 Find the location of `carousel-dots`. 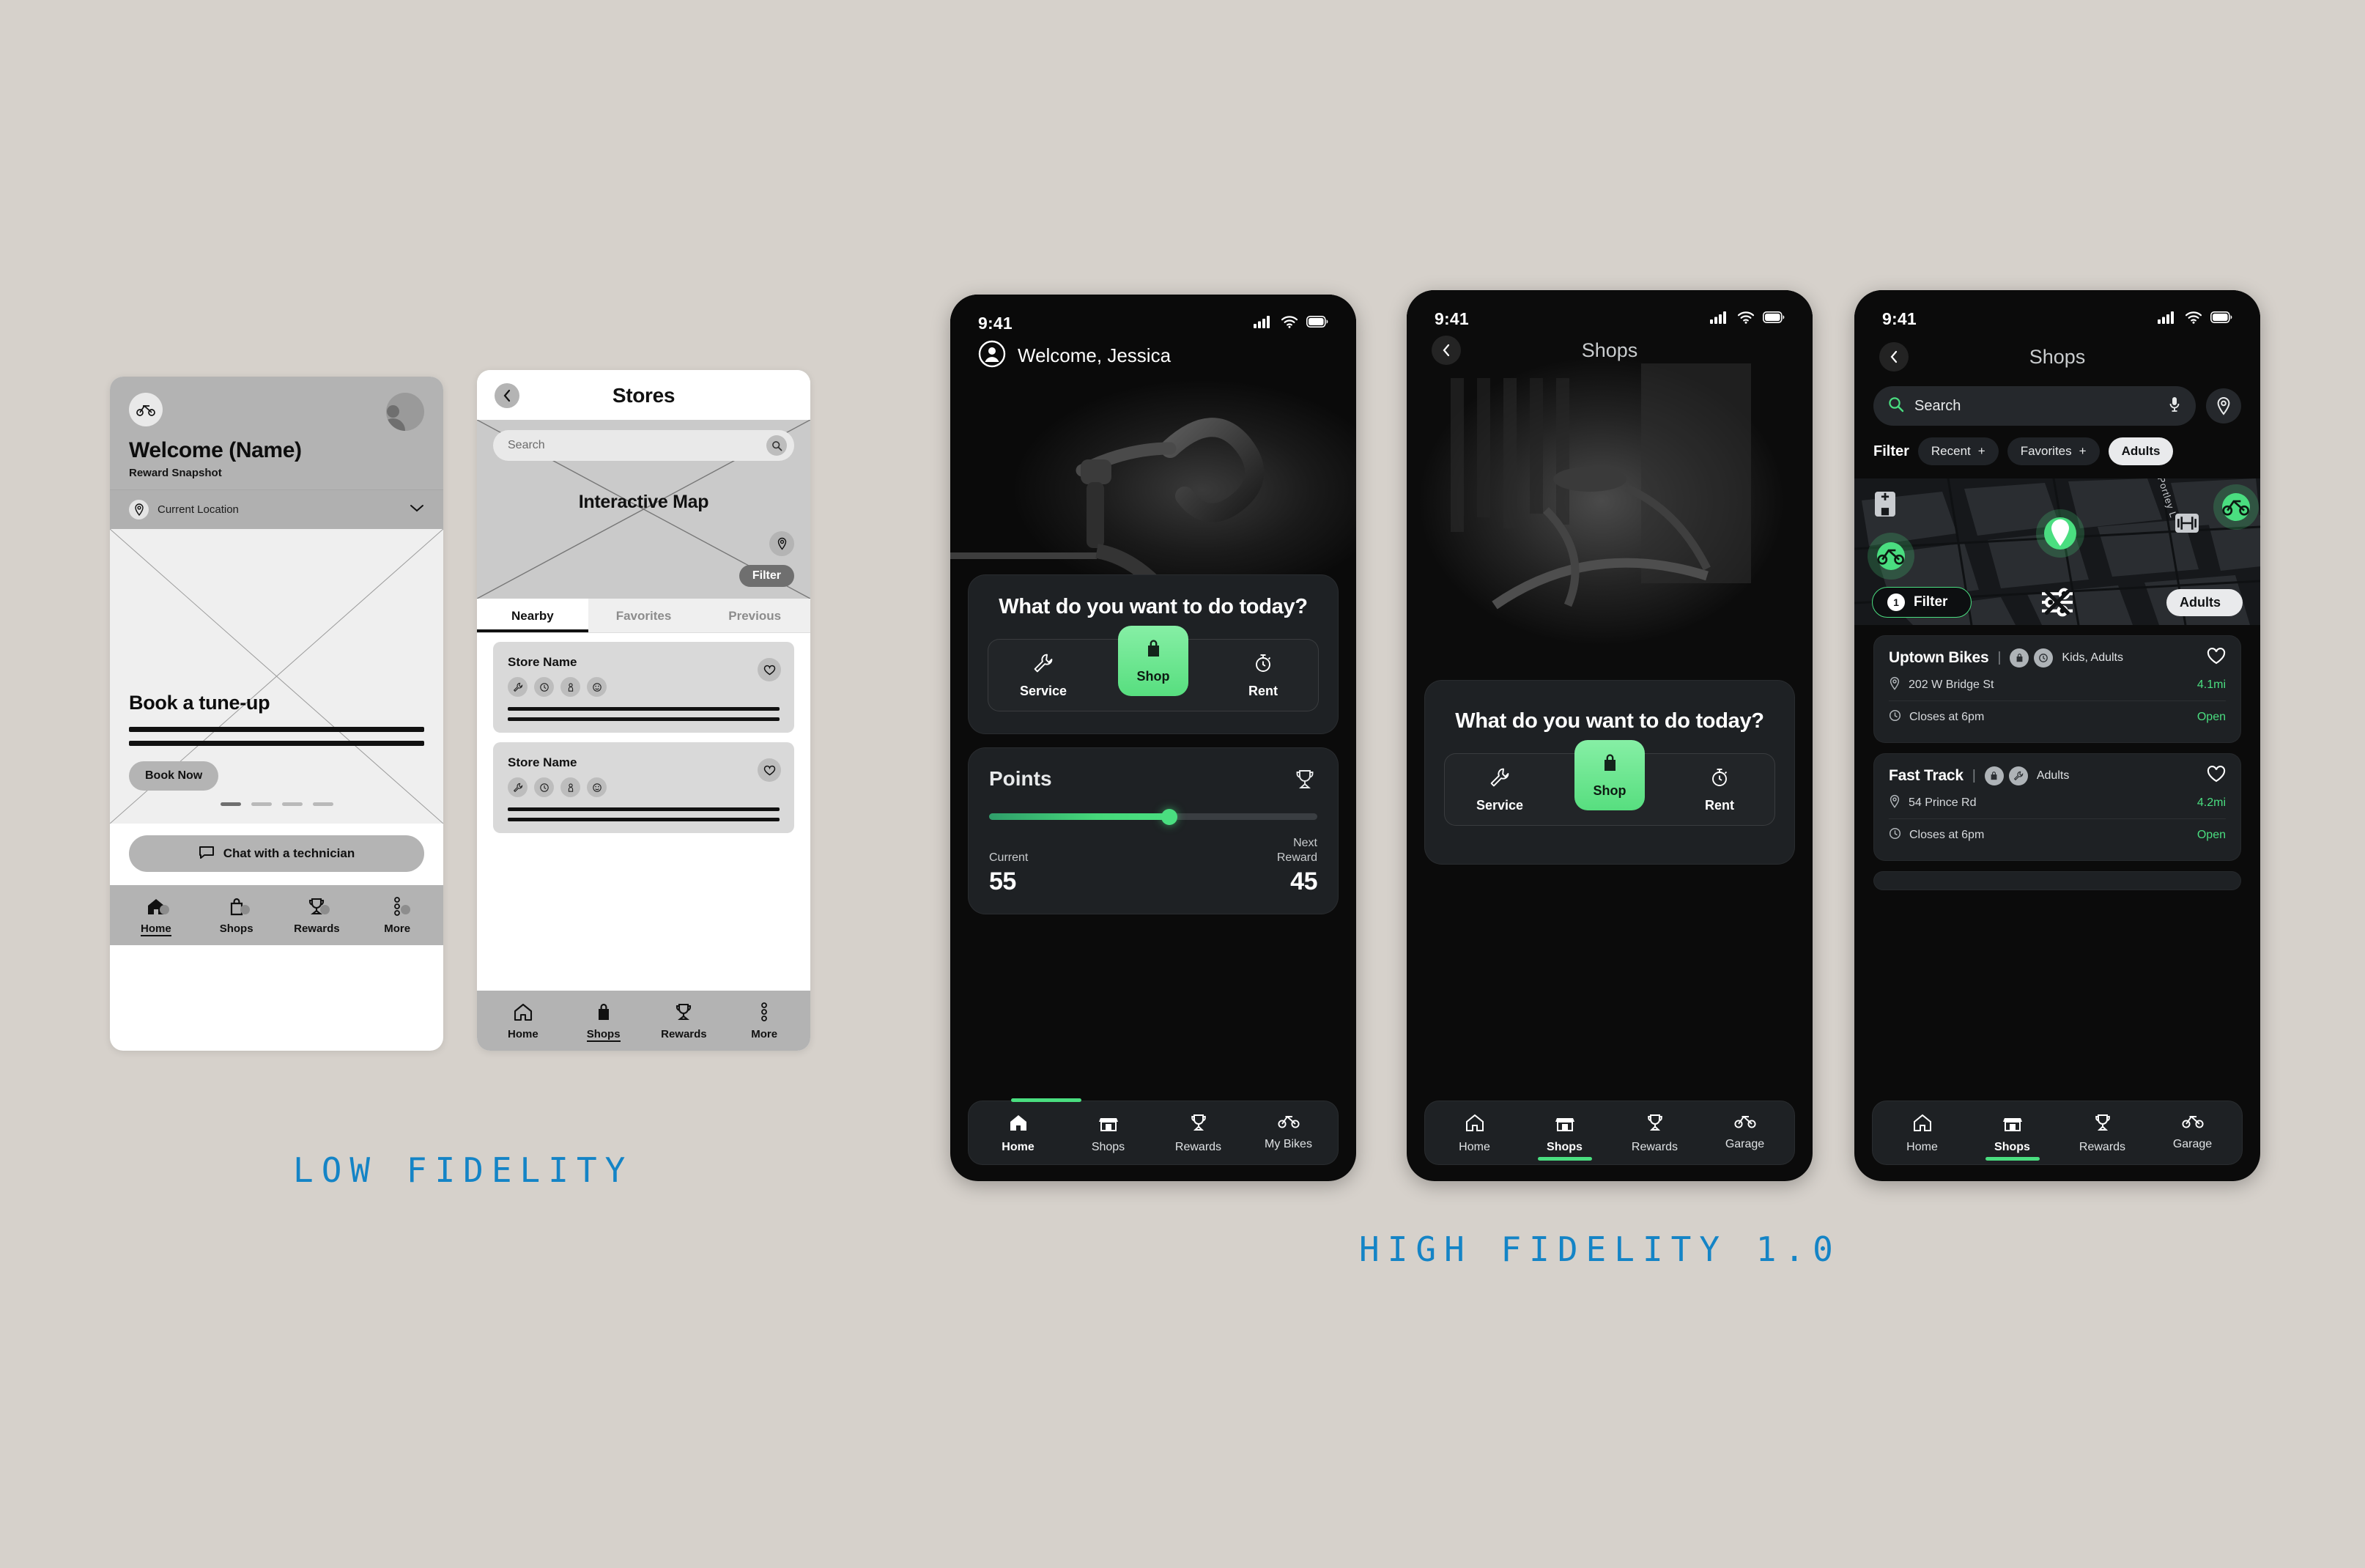

carousel-dots is located at coordinates (276, 804).